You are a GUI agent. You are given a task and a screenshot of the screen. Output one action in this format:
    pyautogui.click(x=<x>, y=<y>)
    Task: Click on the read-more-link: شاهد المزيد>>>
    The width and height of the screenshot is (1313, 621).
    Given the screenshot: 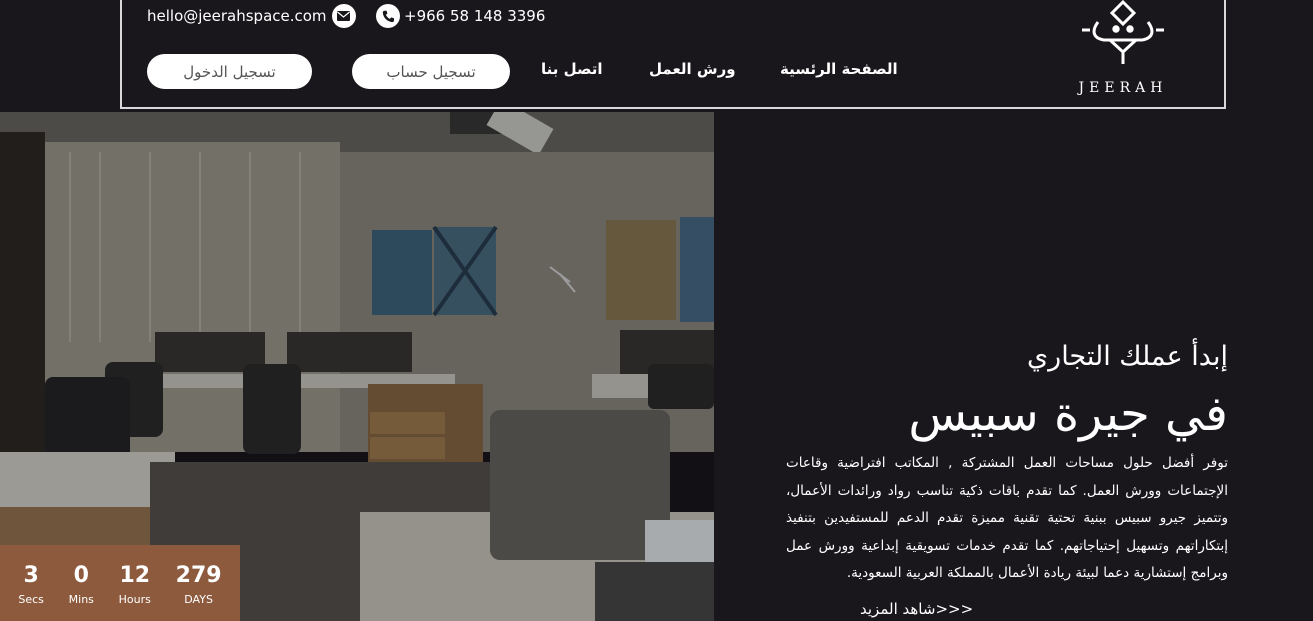 What is the action you would take?
    pyautogui.click(x=916, y=609)
    